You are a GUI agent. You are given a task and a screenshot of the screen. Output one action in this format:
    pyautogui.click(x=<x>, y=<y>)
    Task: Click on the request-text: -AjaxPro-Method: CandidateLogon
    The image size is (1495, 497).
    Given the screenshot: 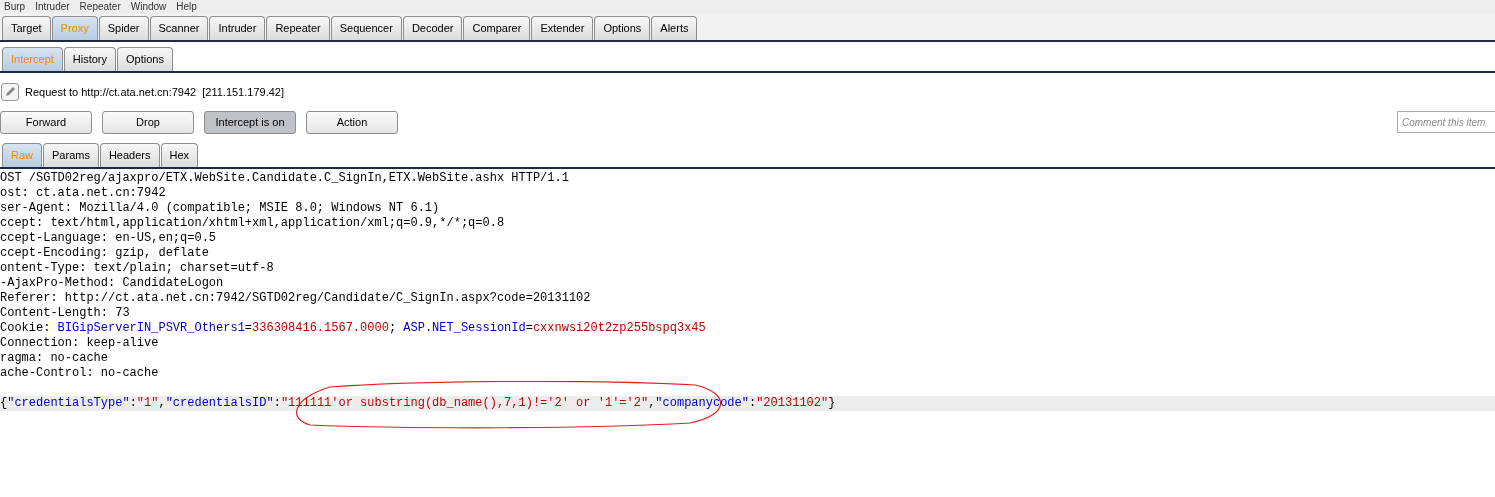 What is the action you would take?
    pyautogui.click(x=112, y=283)
    